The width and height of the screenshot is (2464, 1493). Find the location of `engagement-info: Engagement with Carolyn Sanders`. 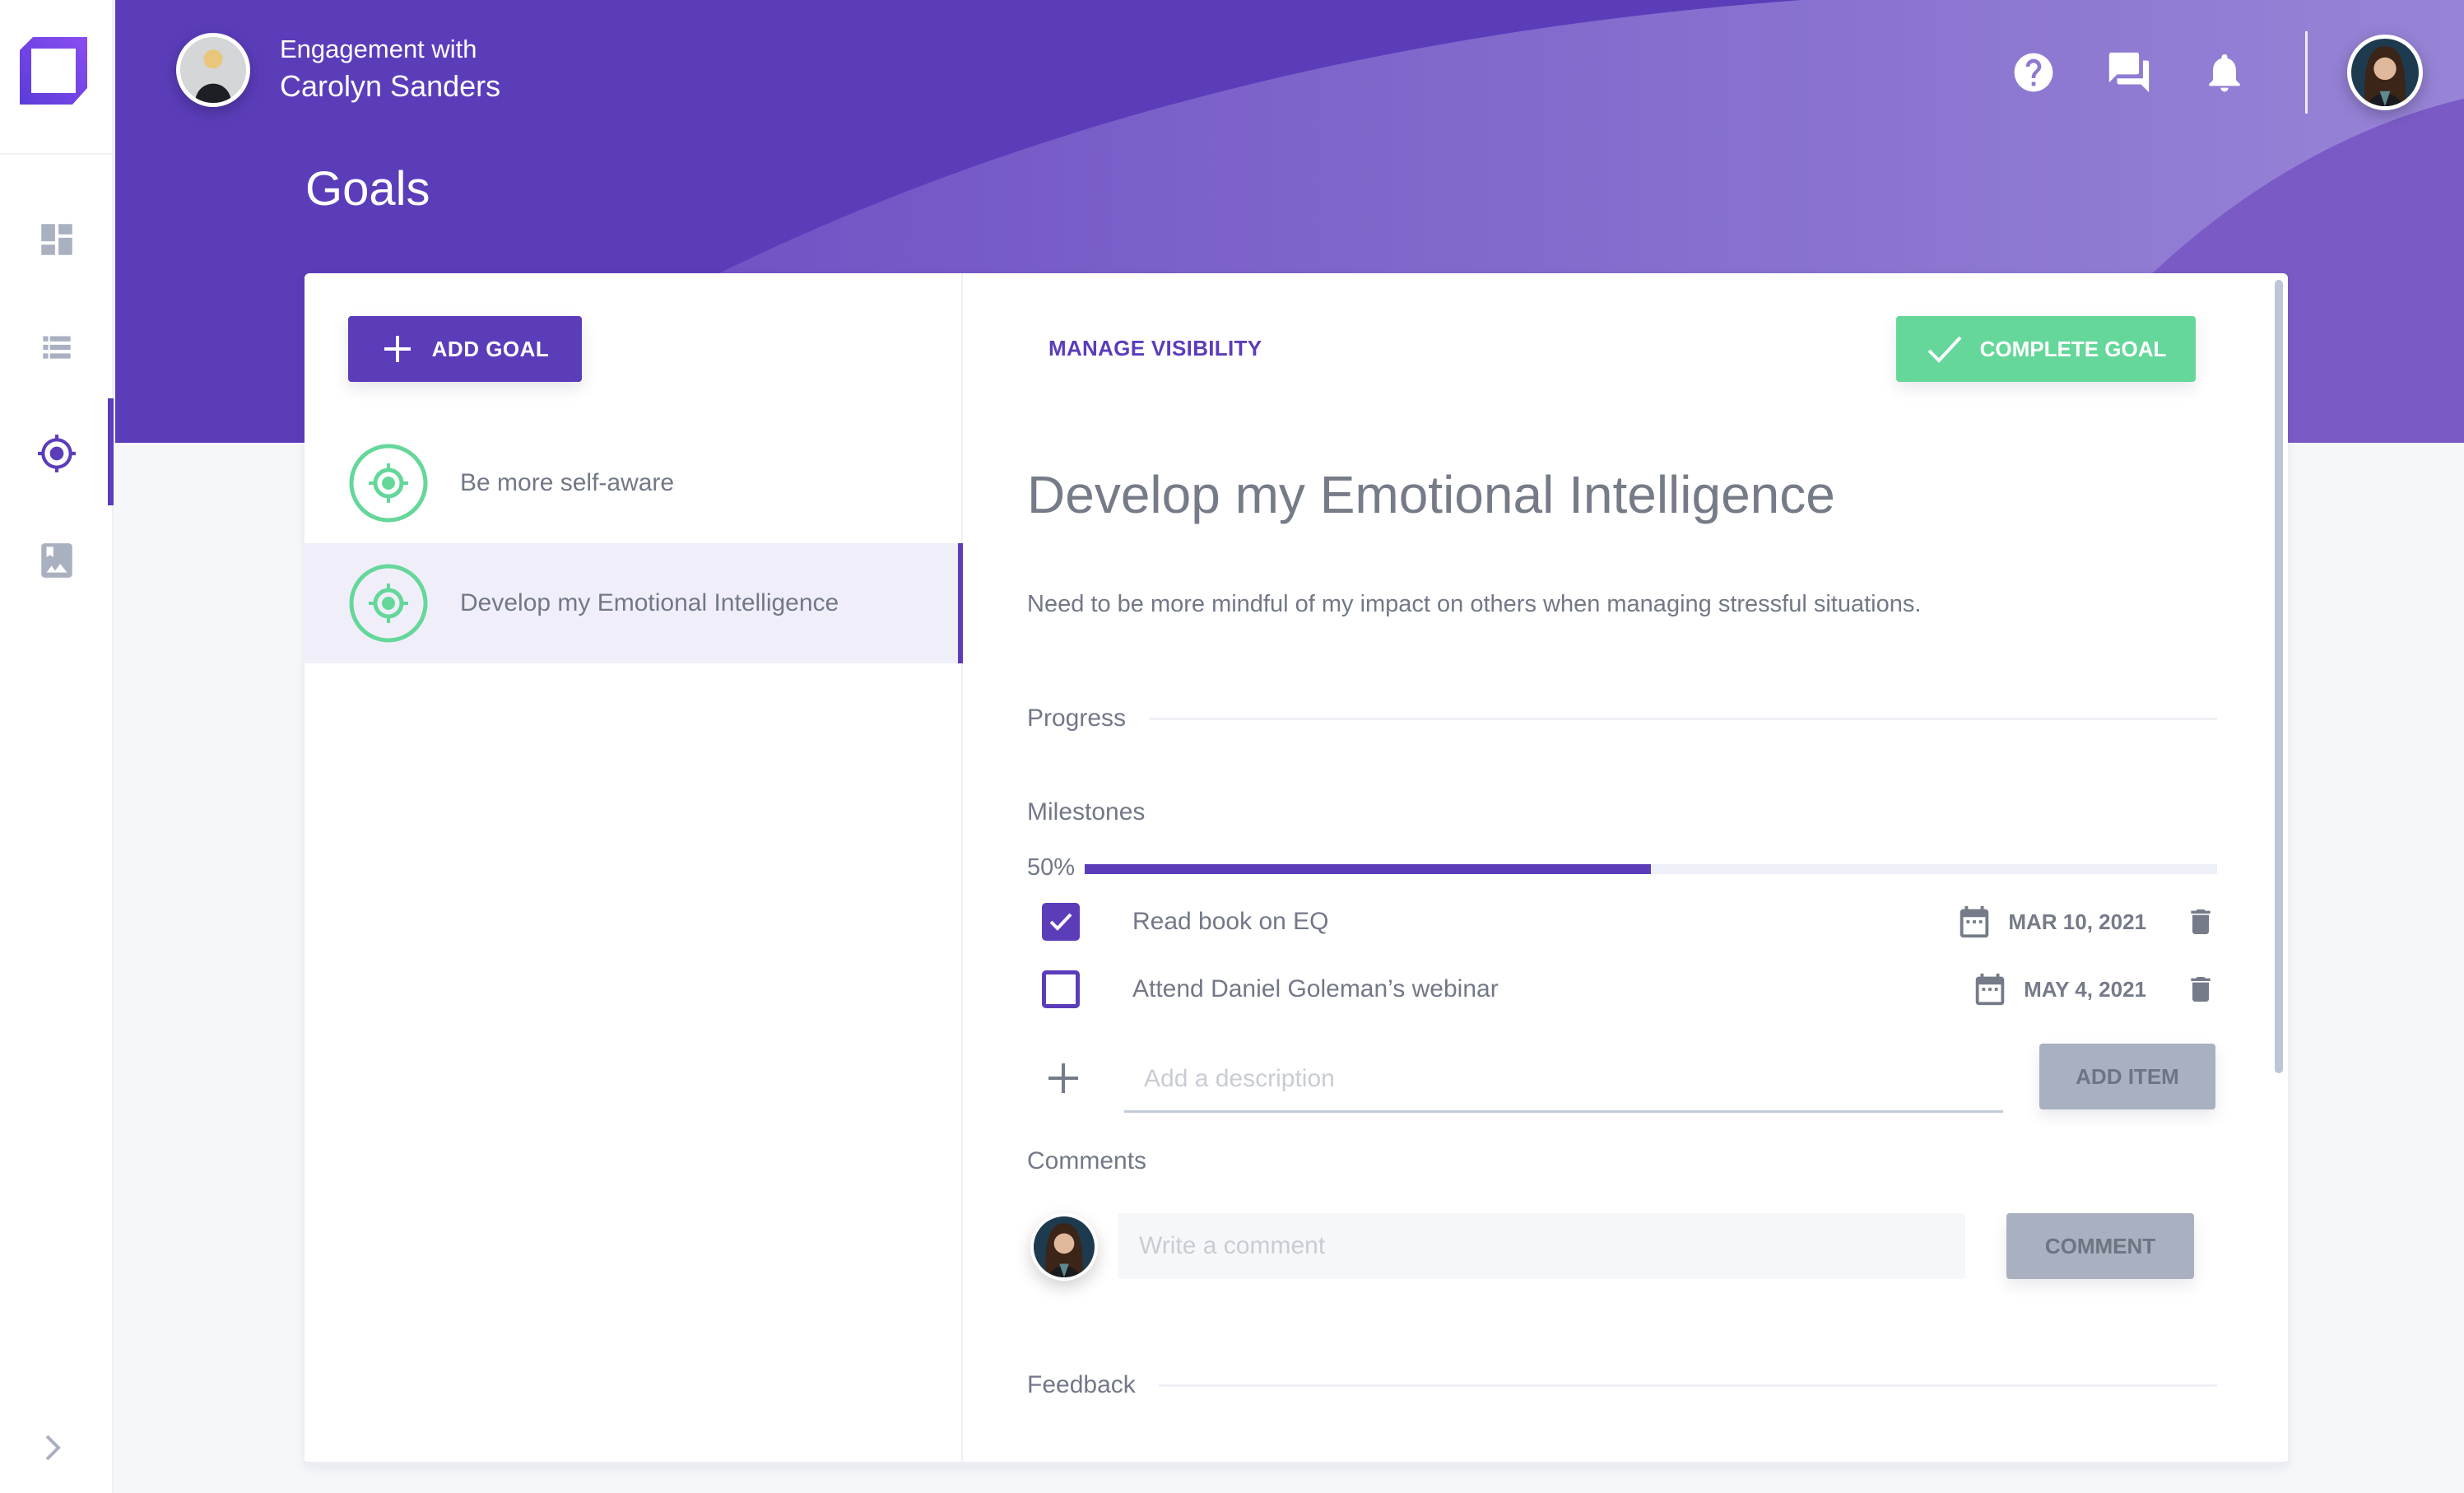

engagement-info: Engagement with Carolyn Sanders is located at coordinates (338, 70).